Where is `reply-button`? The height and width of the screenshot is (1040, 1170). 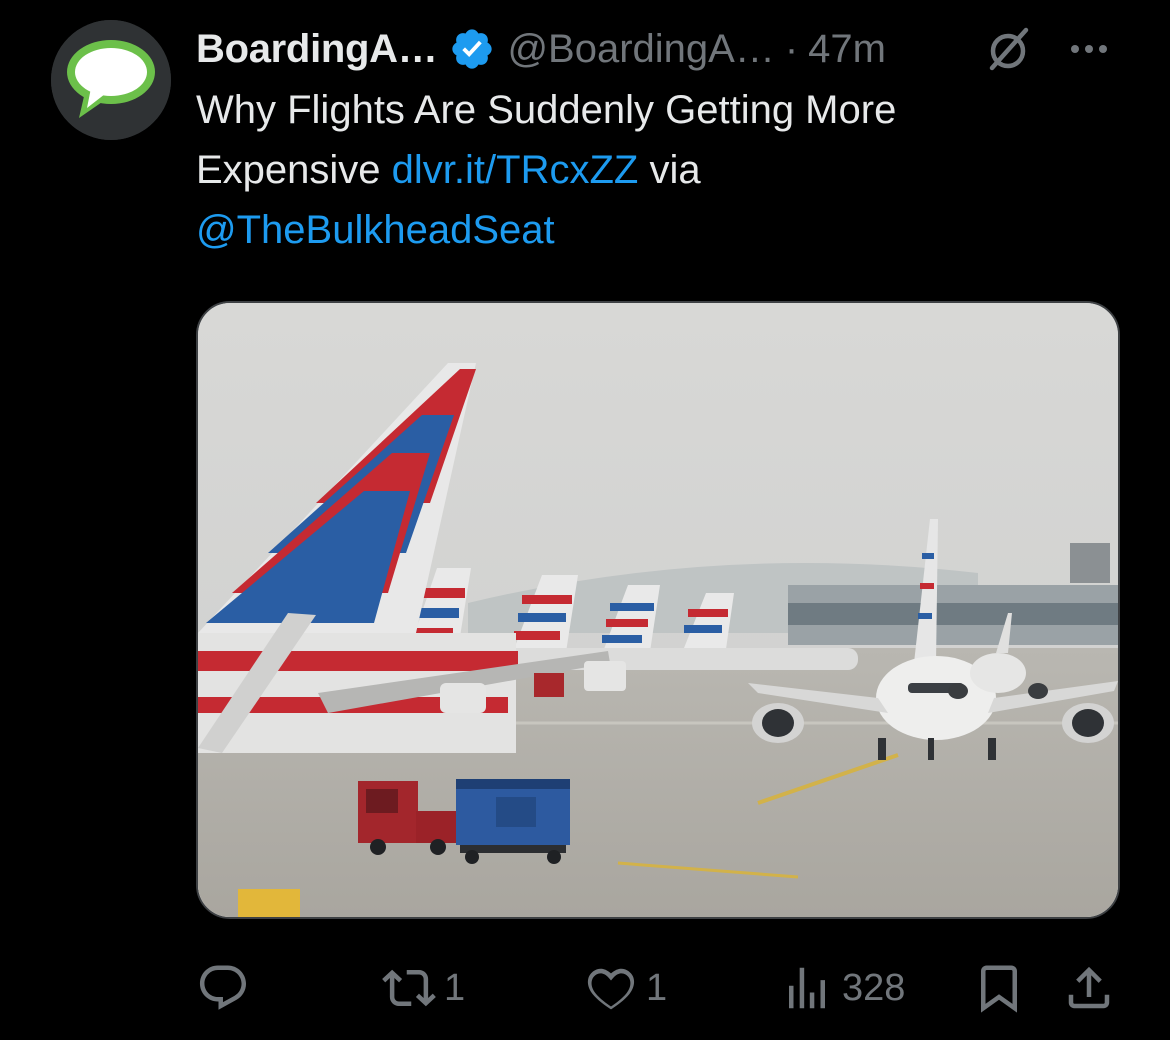
reply-button is located at coordinates (223, 988).